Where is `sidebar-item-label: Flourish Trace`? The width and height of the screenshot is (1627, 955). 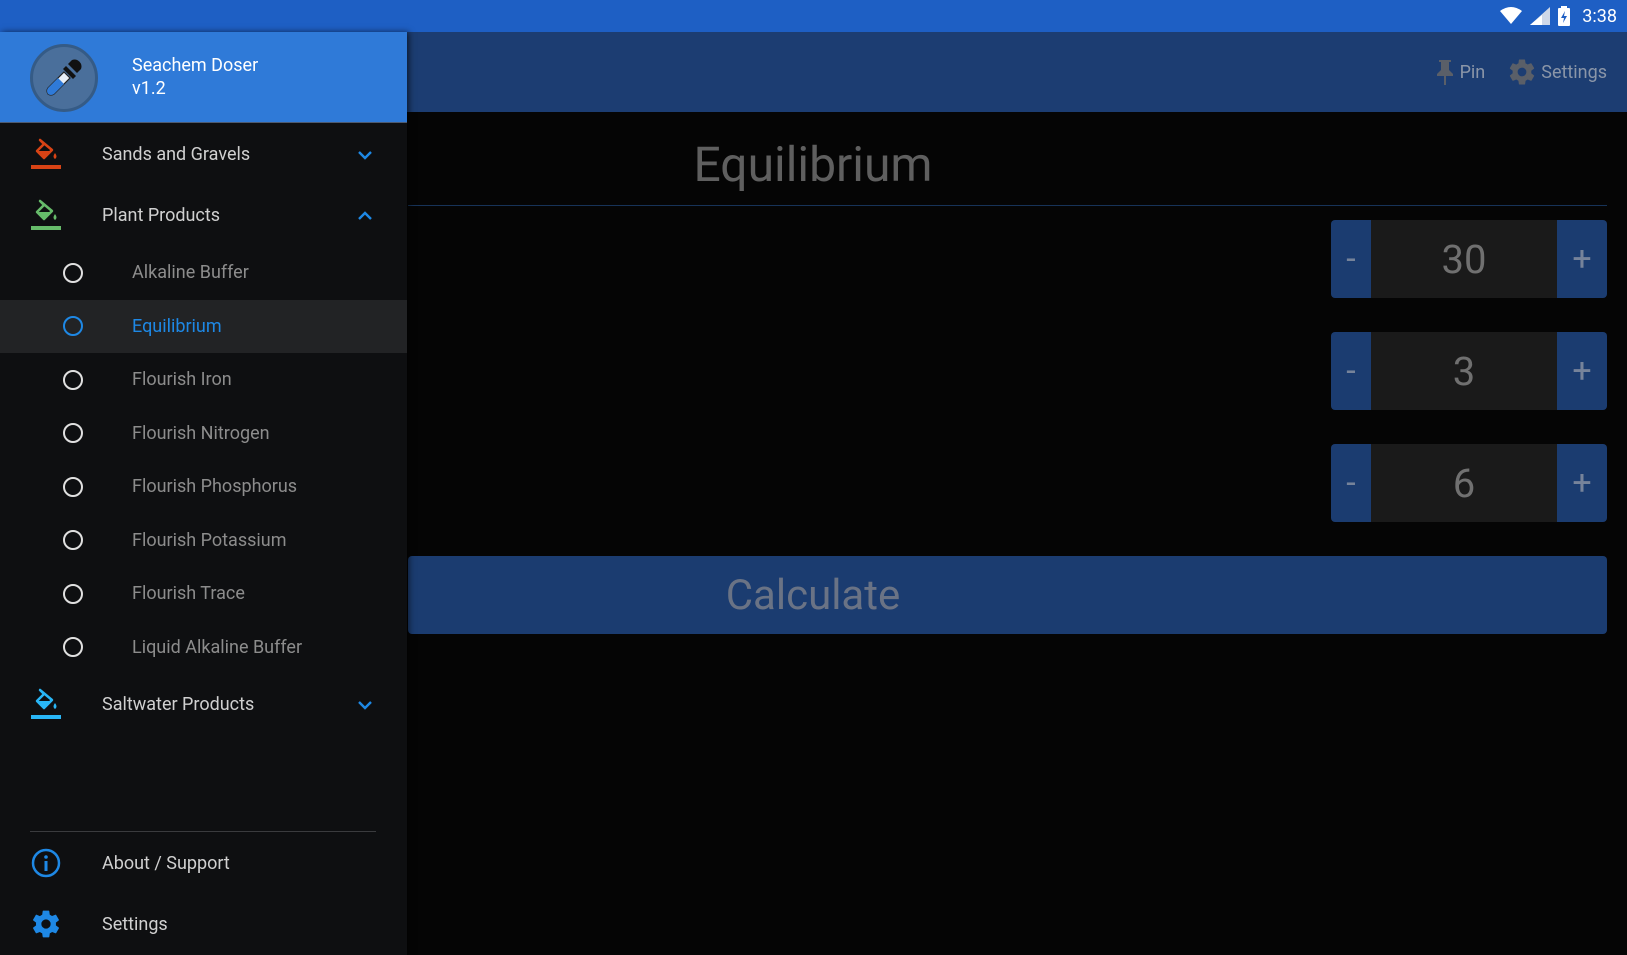 sidebar-item-label: Flourish Trace is located at coordinates (188, 594).